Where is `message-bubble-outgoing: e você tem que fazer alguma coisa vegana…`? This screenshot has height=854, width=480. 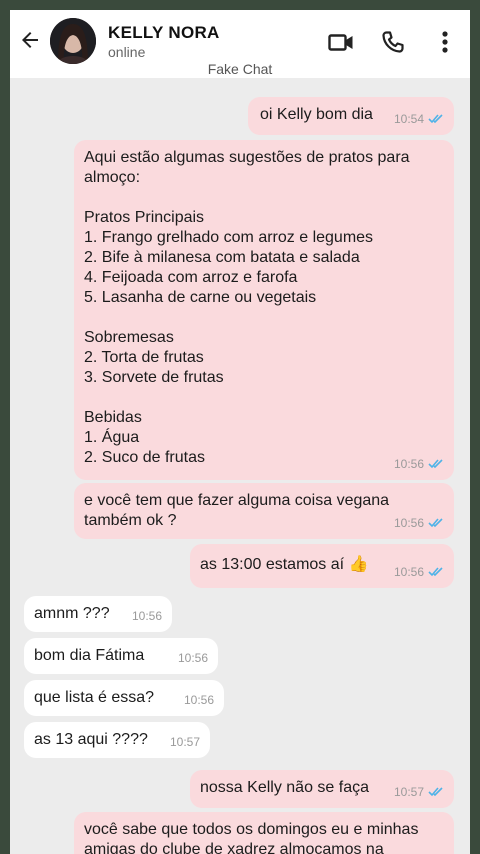
message-bubble-outgoing: e você tem que fazer alguma coisa vegana… is located at coordinates (264, 511).